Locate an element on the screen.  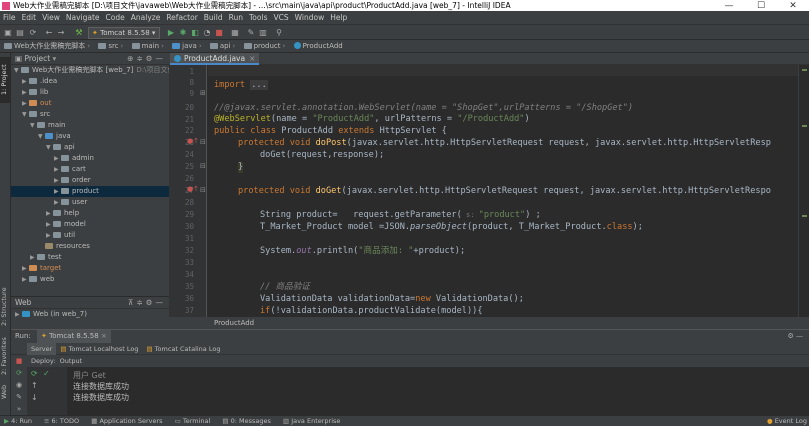
menu-build: Build is located at coordinates (213, 17).